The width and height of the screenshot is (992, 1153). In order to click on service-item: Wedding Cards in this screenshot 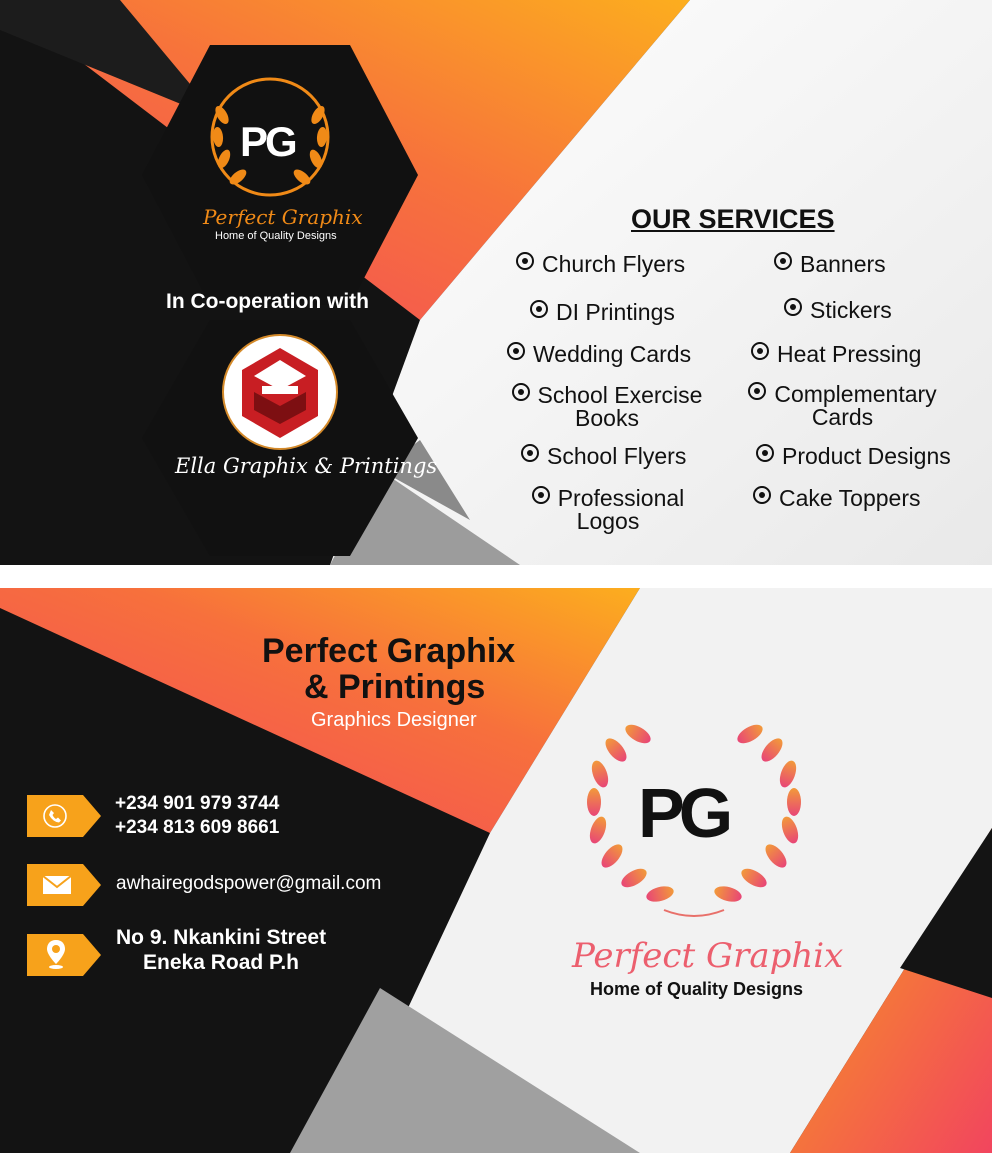, I will do `click(599, 354)`.